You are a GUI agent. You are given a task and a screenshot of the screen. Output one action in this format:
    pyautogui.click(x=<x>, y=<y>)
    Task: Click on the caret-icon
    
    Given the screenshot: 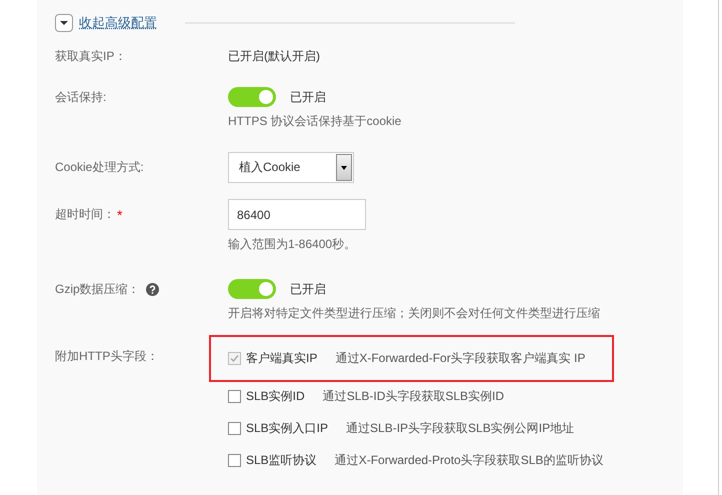 What is the action you would take?
    pyautogui.click(x=64, y=23)
    